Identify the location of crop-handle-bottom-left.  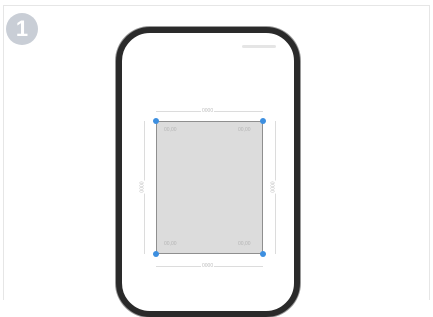
(156, 254).